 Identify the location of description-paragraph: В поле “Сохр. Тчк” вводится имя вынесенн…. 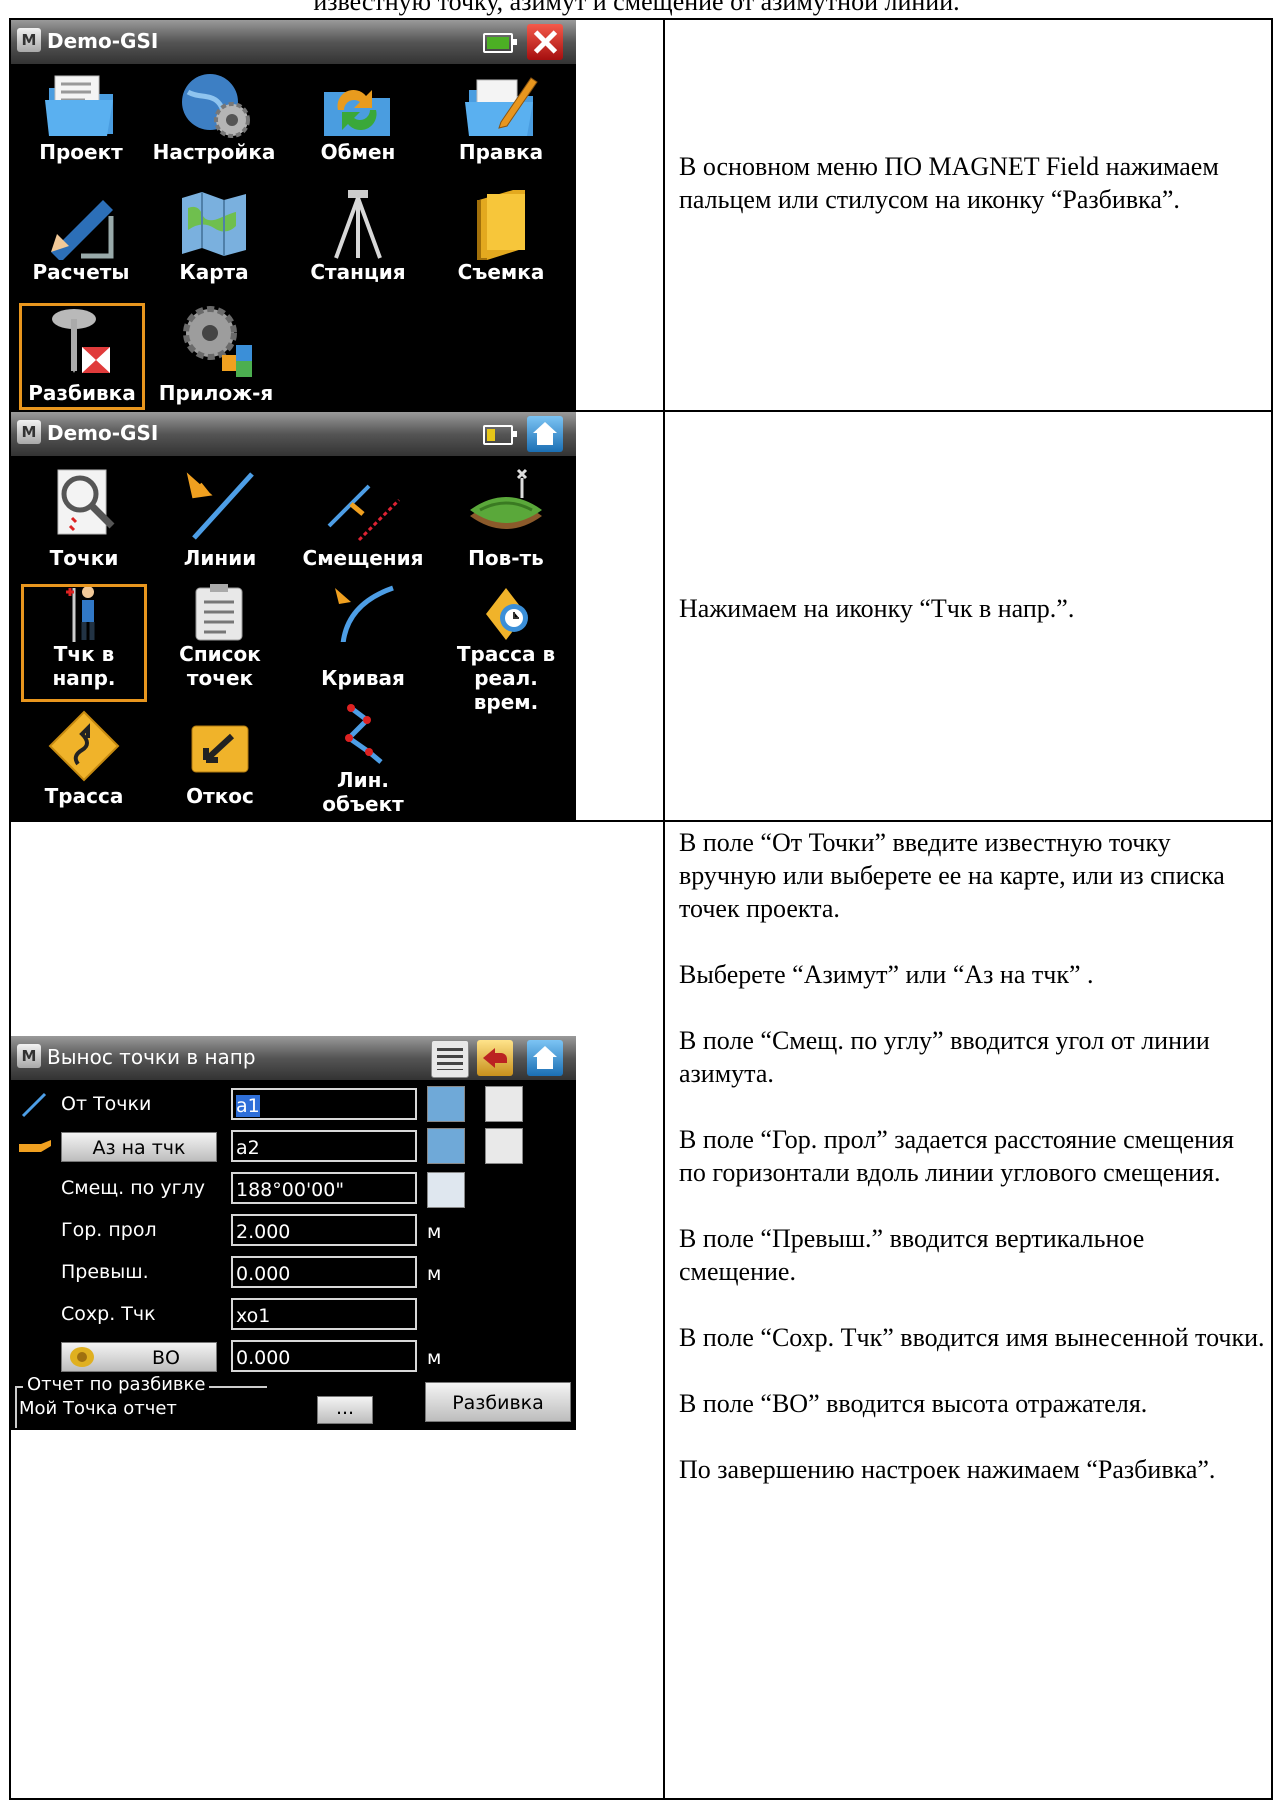
(972, 1337).